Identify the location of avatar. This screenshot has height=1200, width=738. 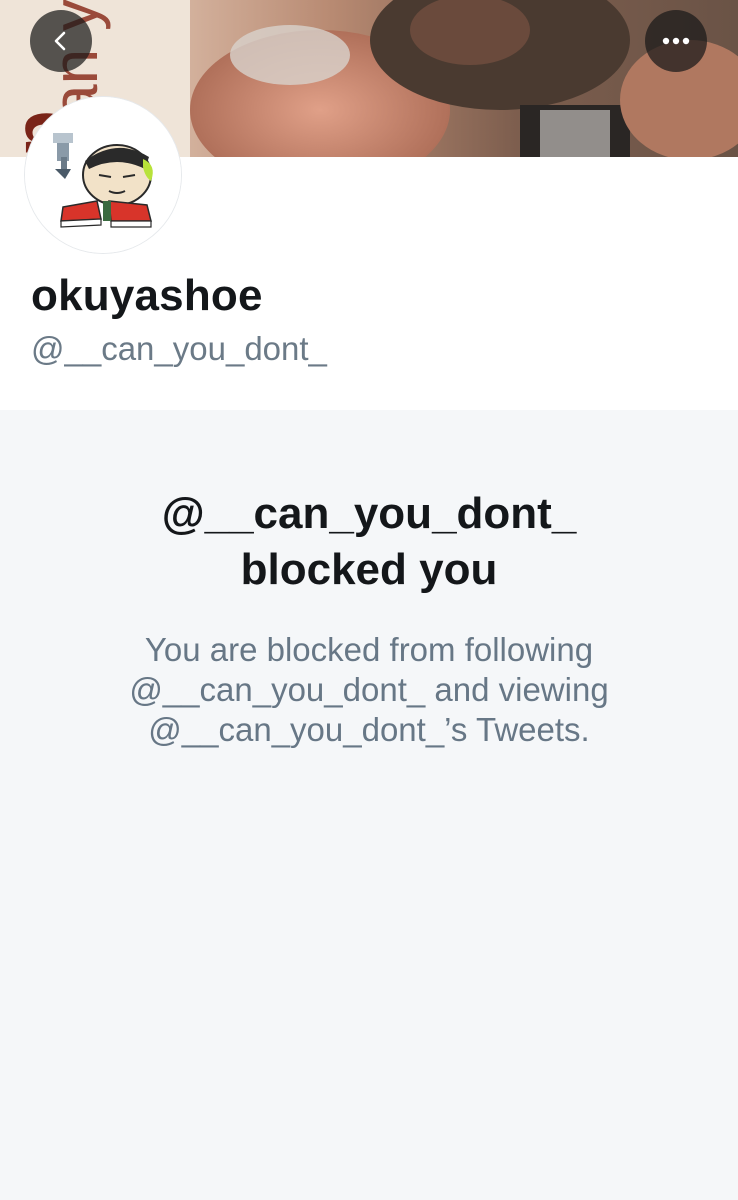
(103, 175).